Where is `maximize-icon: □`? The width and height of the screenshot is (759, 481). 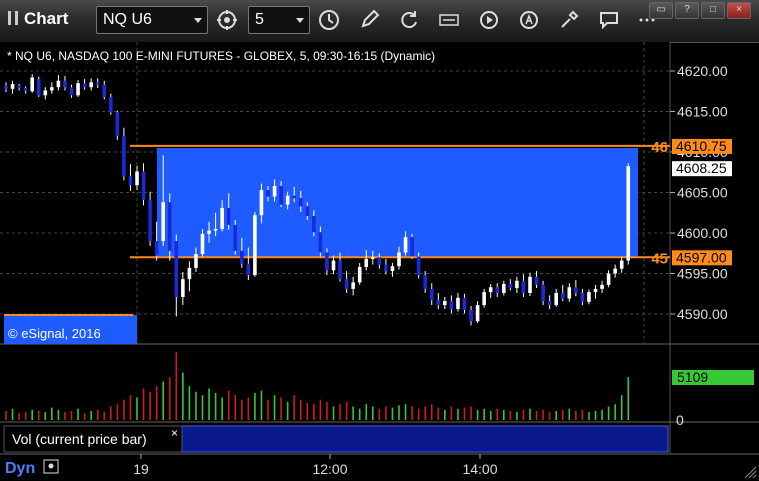 maximize-icon: □ is located at coordinates (713, 10).